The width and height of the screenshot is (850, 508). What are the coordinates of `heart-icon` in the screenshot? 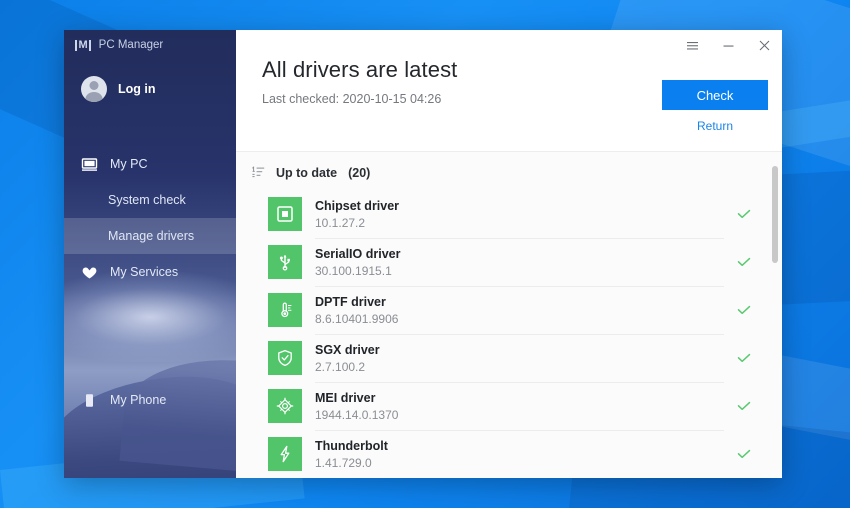 It's located at (89, 272).